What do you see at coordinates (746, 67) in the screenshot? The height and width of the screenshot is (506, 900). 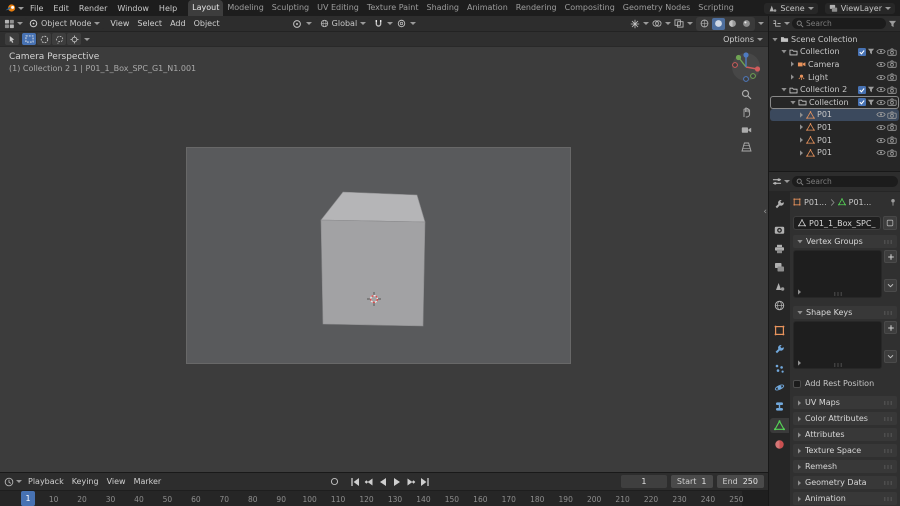 I see `navigation-gizmo` at bounding box center [746, 67].